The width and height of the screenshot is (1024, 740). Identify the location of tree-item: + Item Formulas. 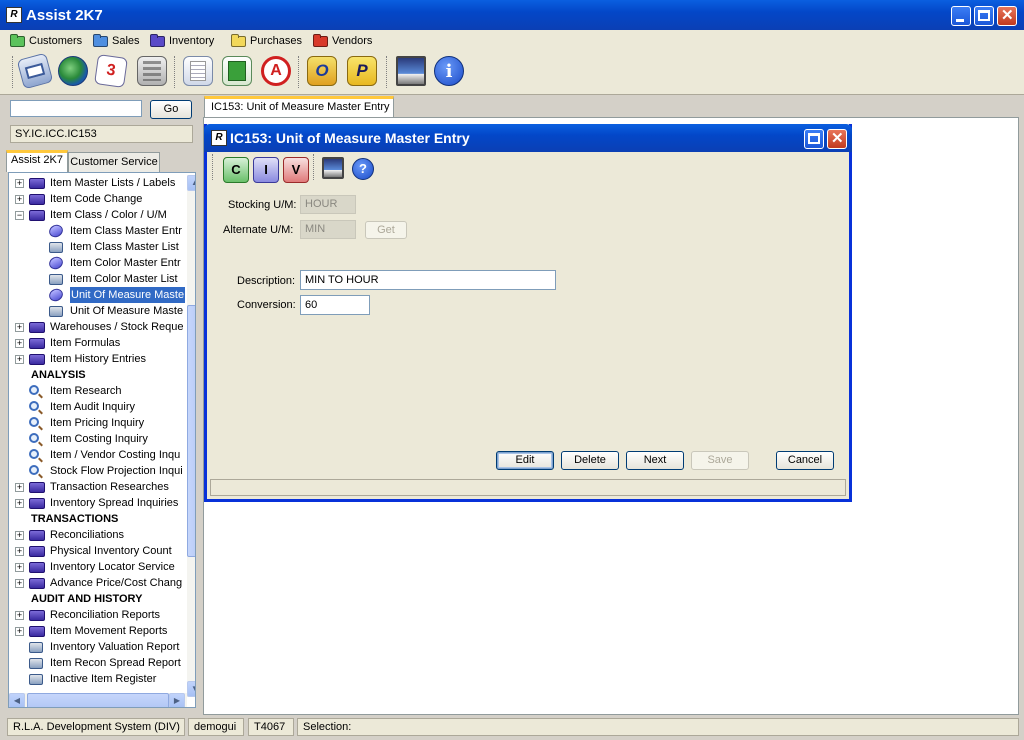
(98, 343).